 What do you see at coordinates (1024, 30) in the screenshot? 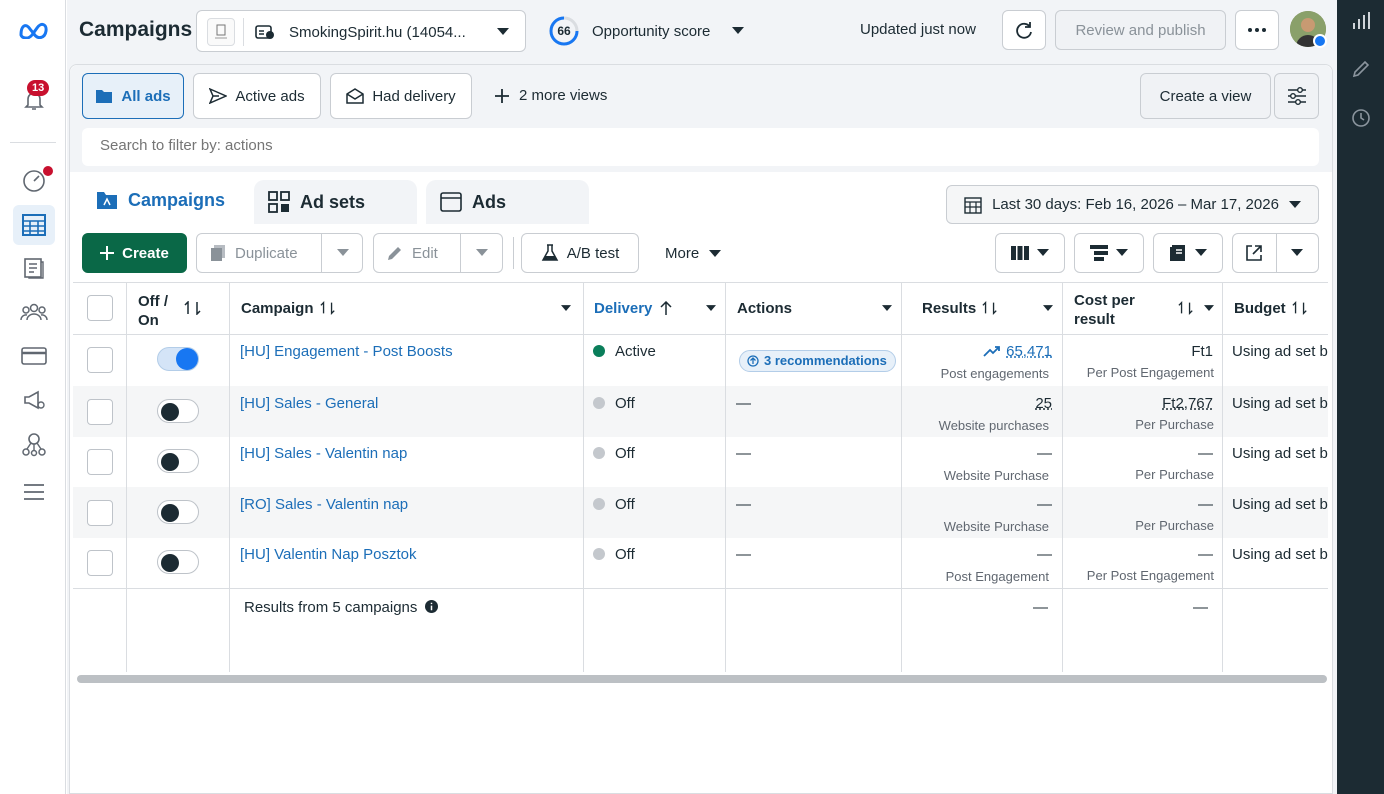
I see `refresh-button` at bounding box center [1024, 30].